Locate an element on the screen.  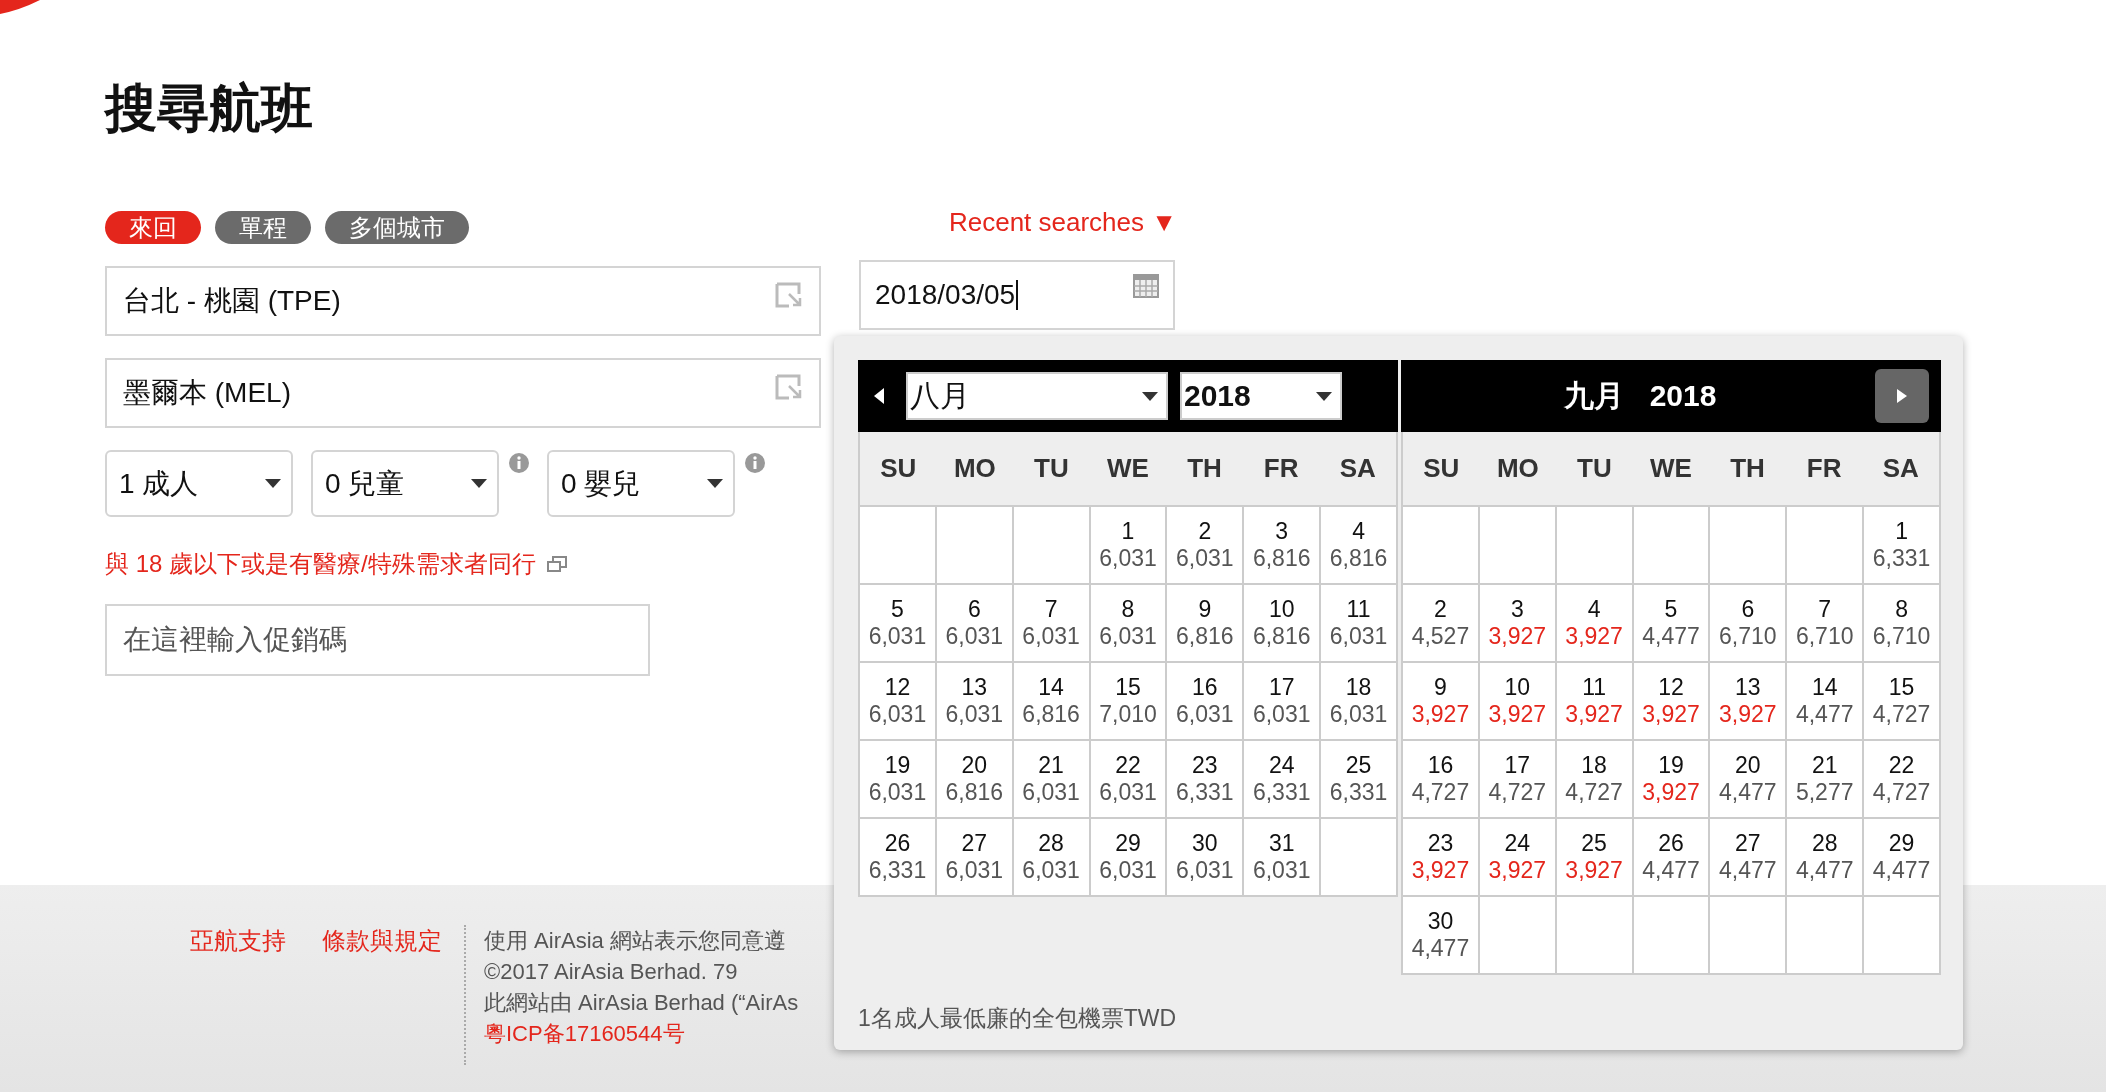
calendar-day: 19 3,927 is located at coordinates (1672, 780).